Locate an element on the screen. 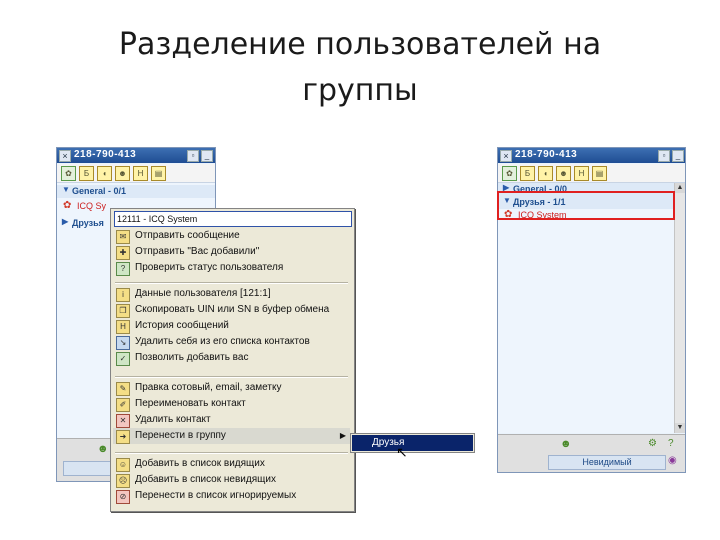 Image resolution: width=720 pixels, height=540 pixels. scroll-down-icon: ▼ is located at coordinates (680, 428).